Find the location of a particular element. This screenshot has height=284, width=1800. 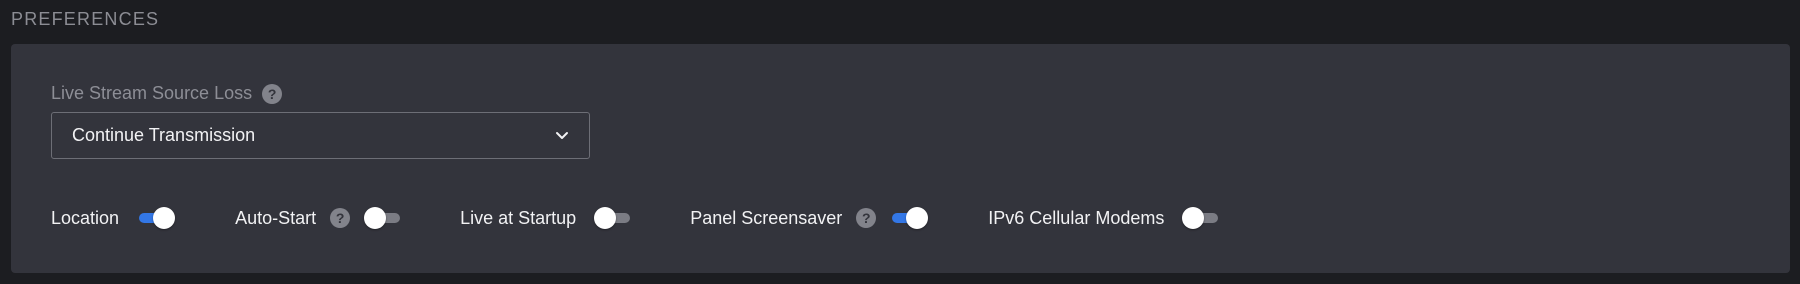

chevron-down-icon is located at coordinates (562, 135).